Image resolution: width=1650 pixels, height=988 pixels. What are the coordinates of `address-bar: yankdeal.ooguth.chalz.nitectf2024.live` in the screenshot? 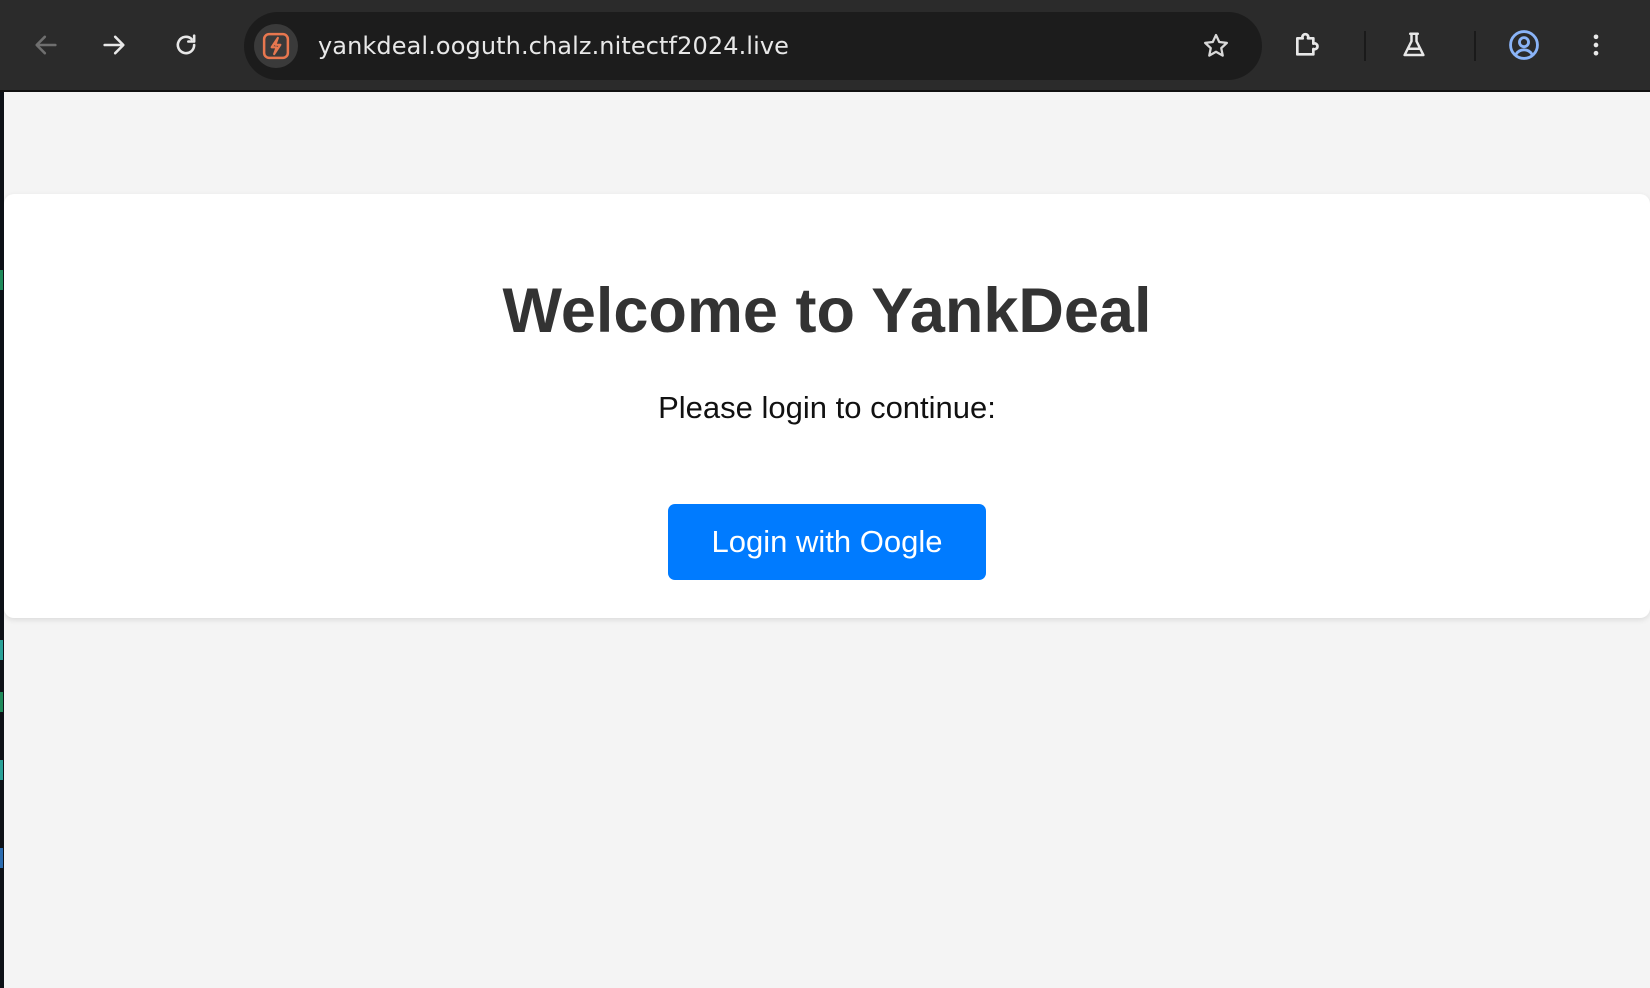 It's located at (753, 46).